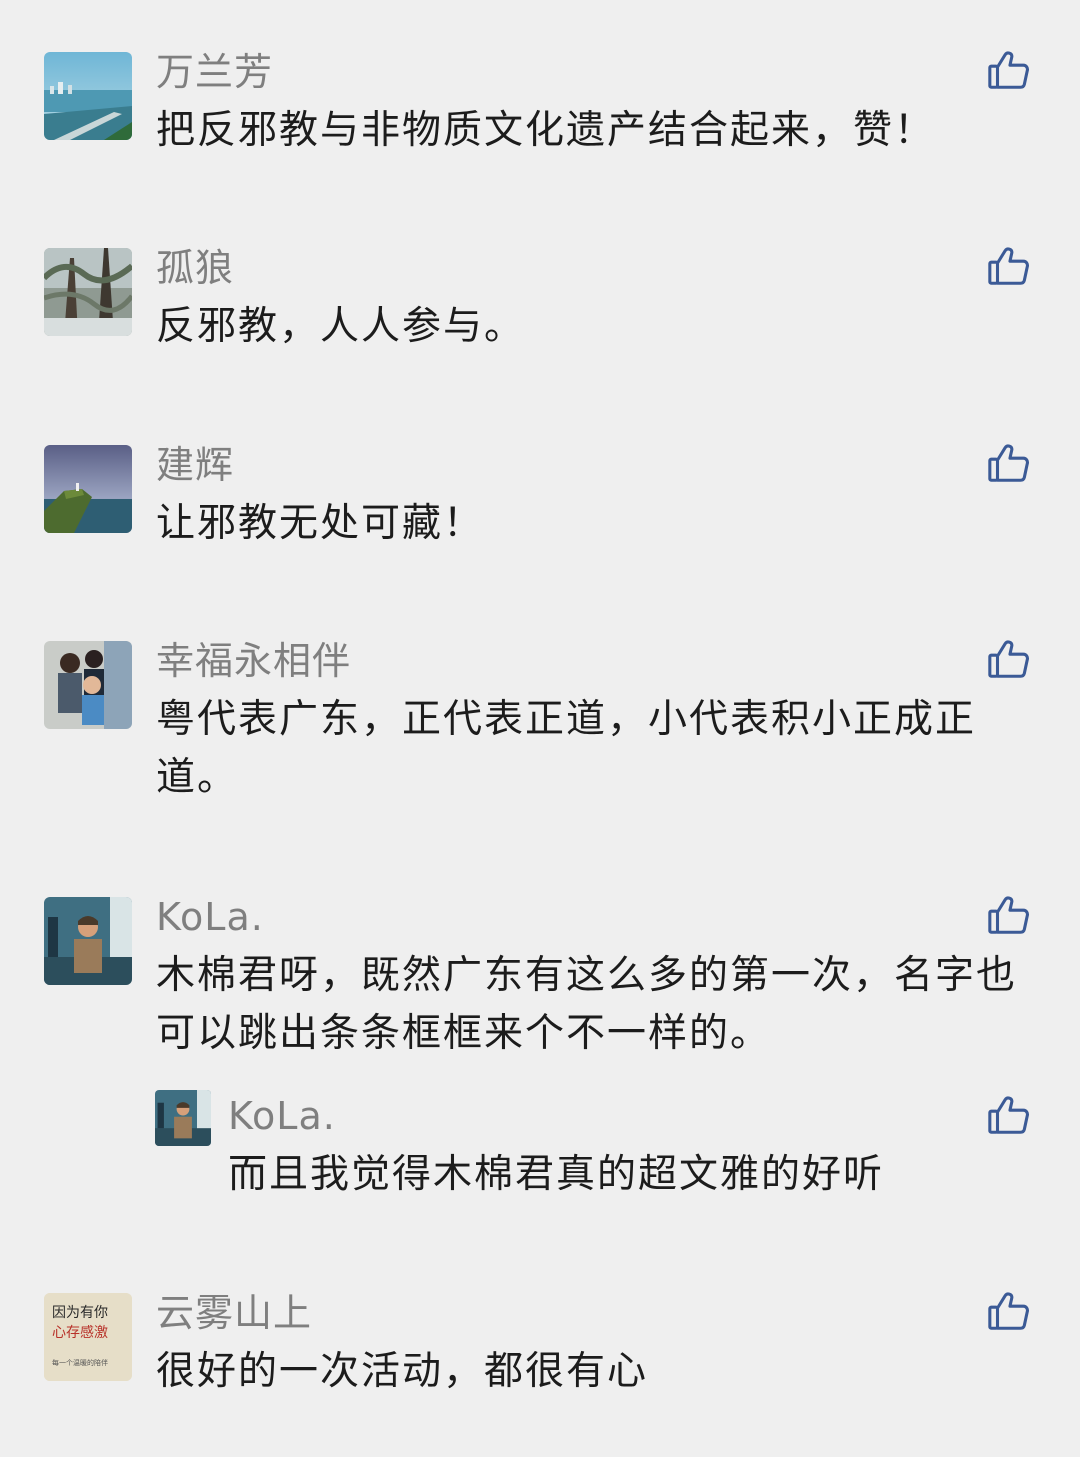  What do you see at coordinates (341, 326) in the screenshot?
I see `comment-text: 反邪教，人人参与。` at bounding box center [341, 326].